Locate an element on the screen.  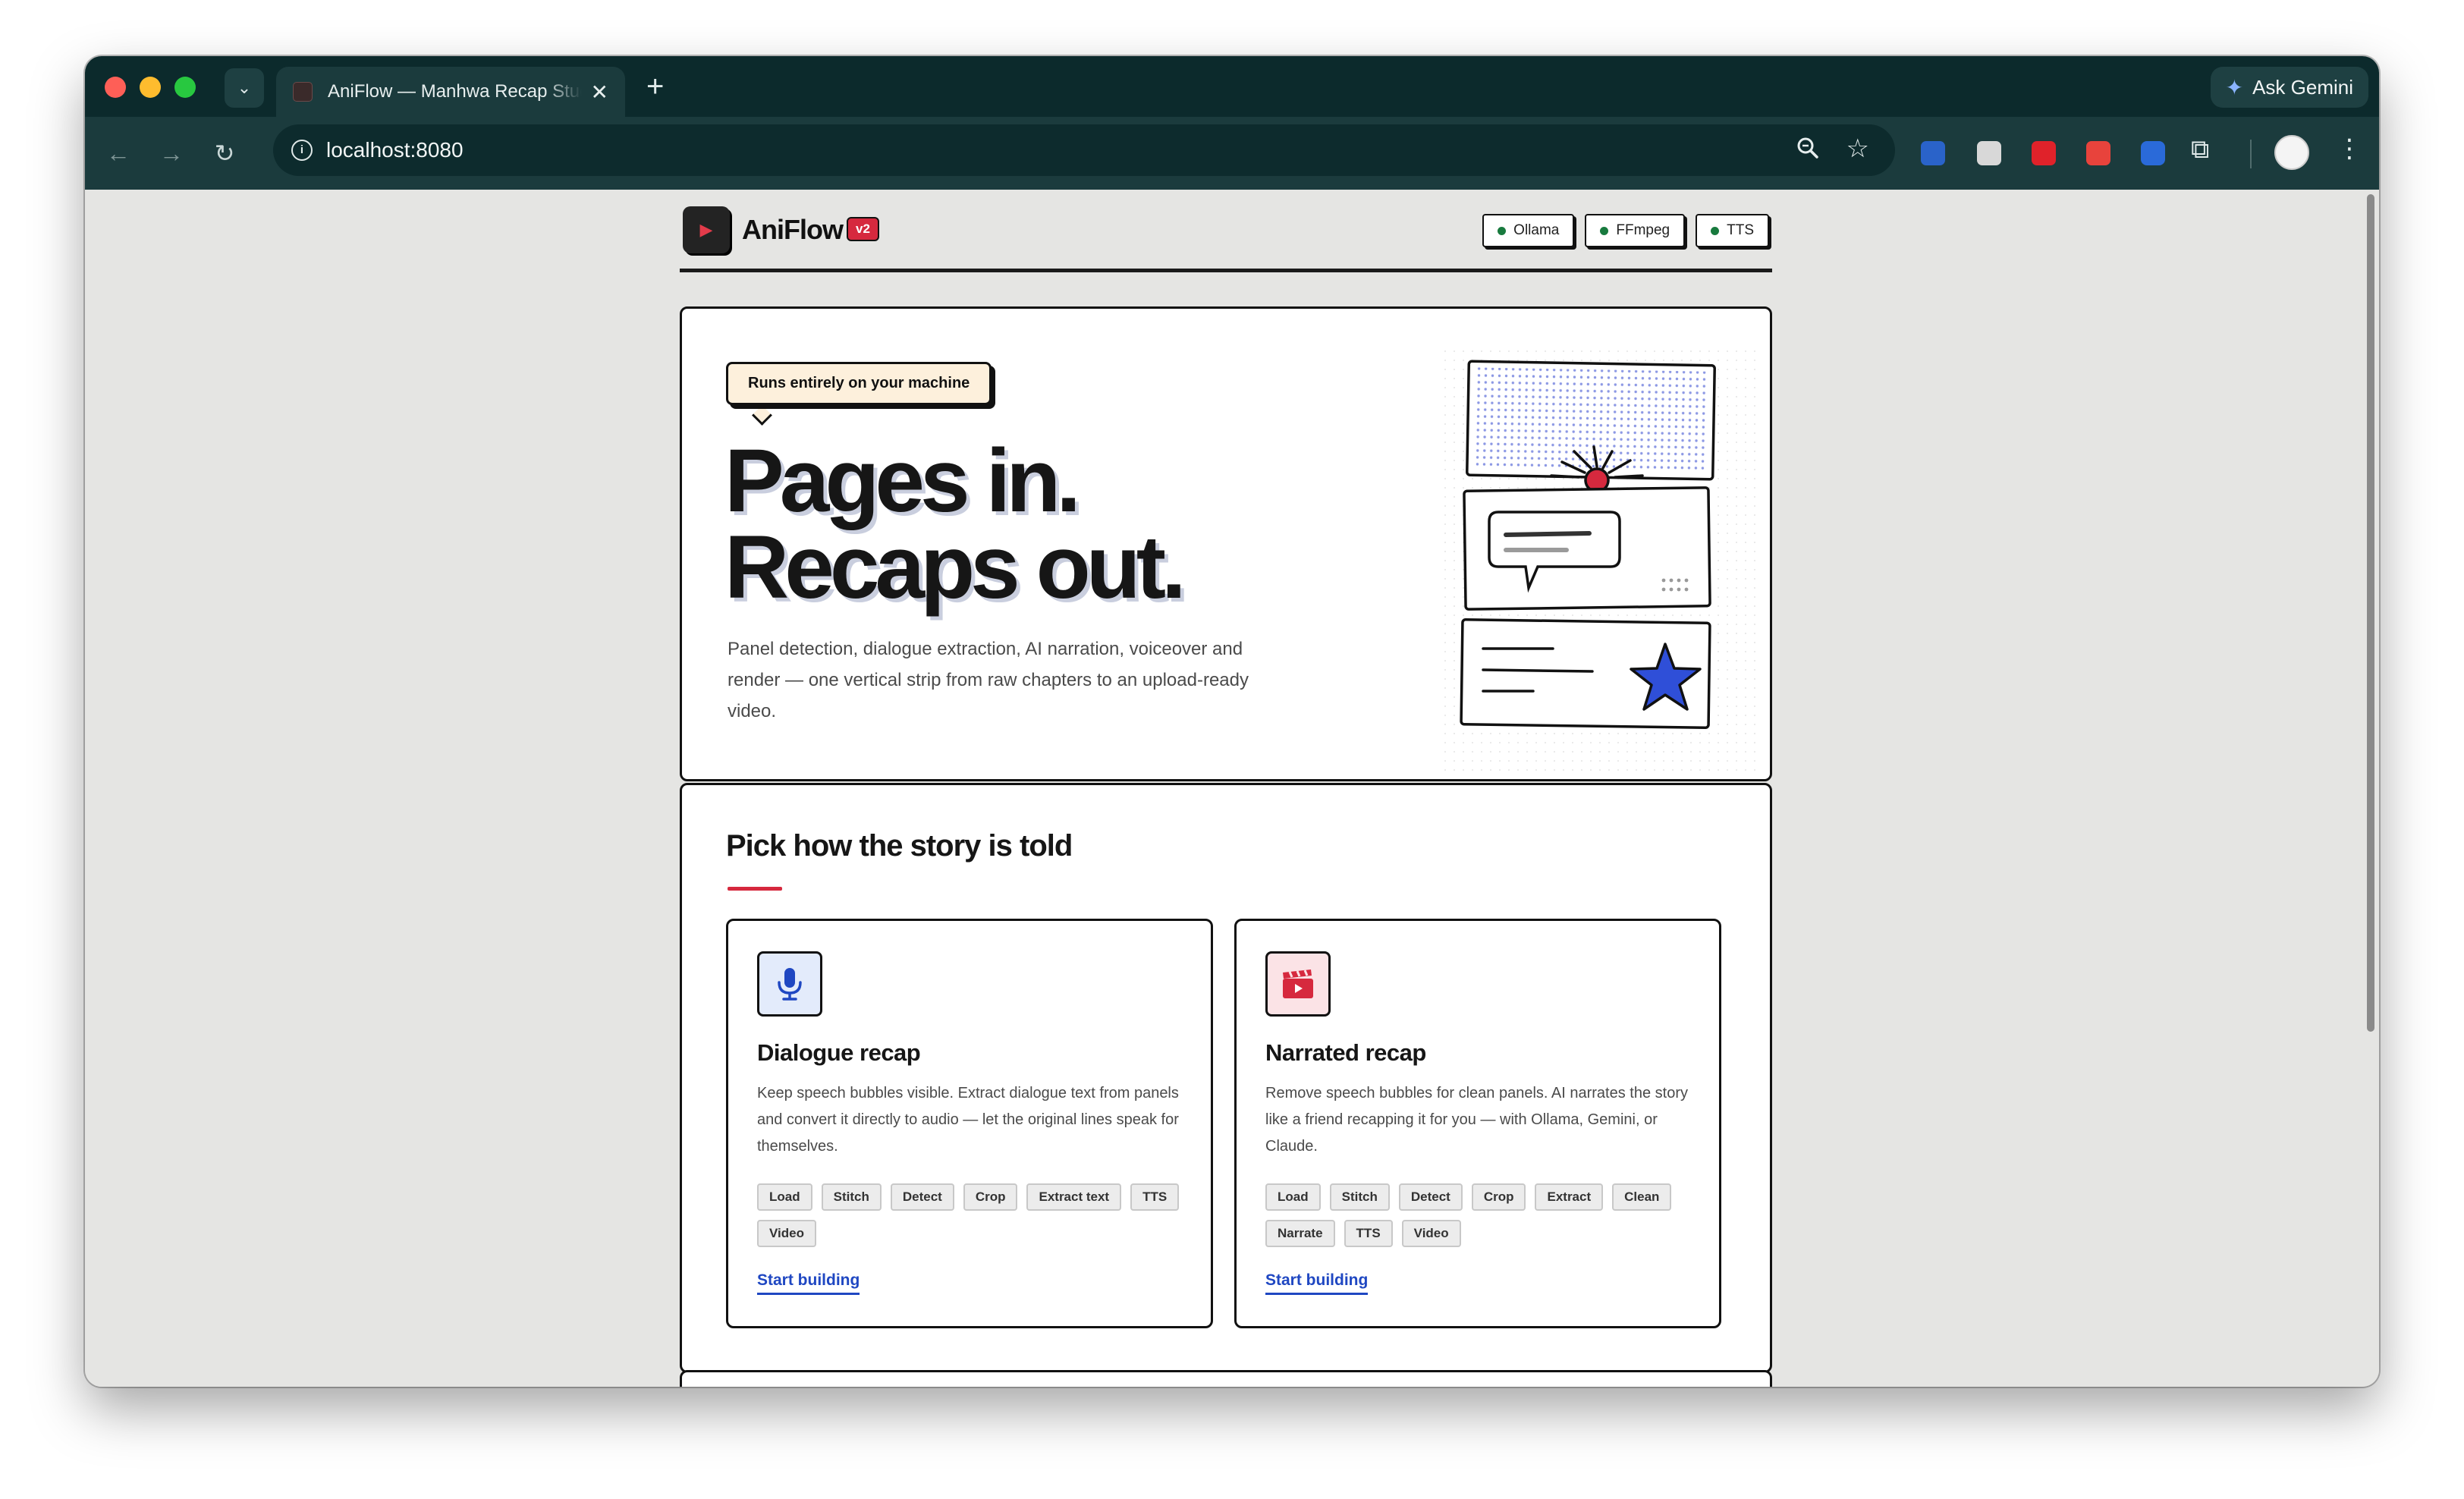
status-tts: TTS is located at coordinates (1732, 231).